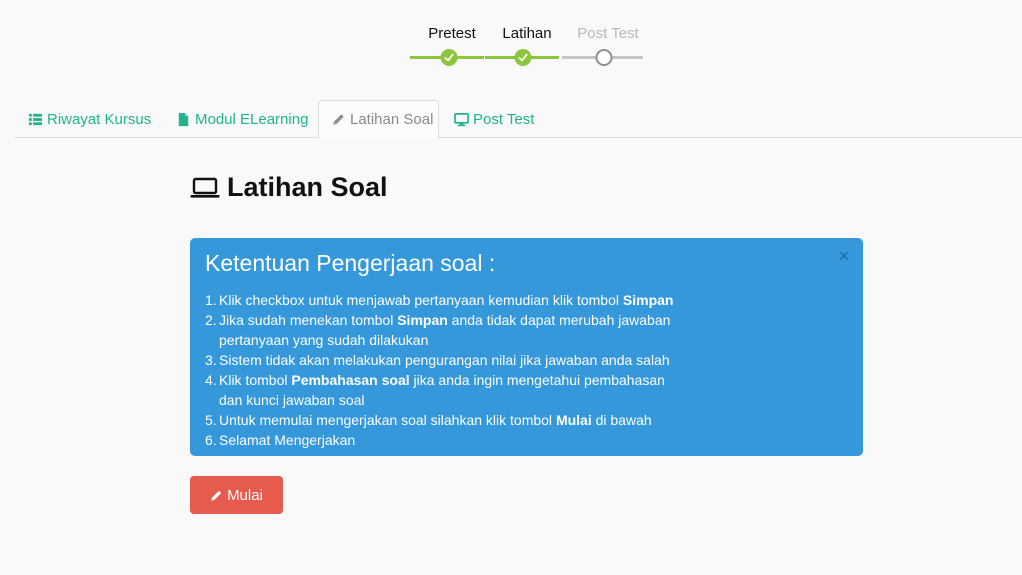 The image size is (1022, 575). What do you see at coordinates (504, 119) in the screenshot?
I see `tab-label: Post Test` at bounding box center [504, 119].